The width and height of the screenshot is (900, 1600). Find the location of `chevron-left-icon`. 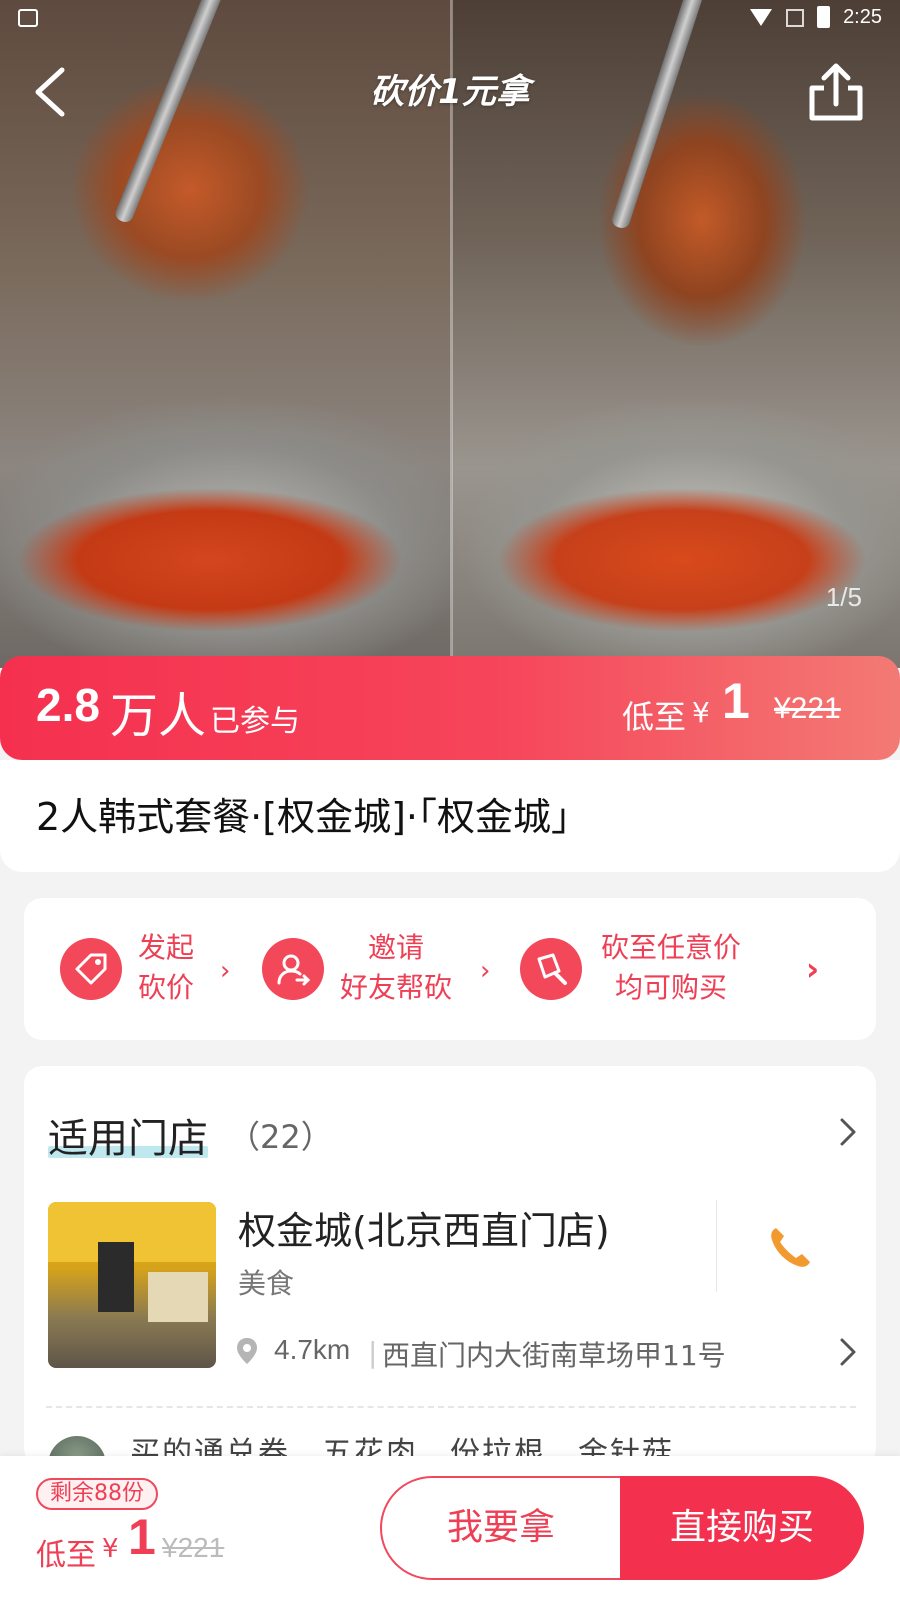

chevron-left-icon is located at coordinates (50, 92).